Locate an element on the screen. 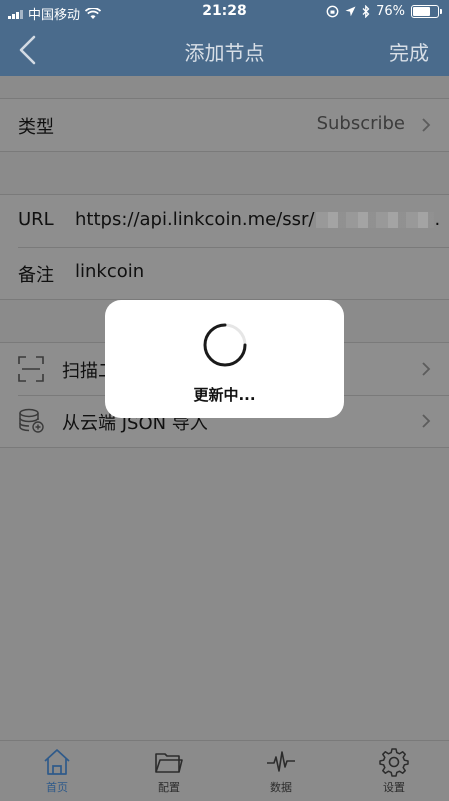  done-button: 完成 is located at coordinates (409, 51).